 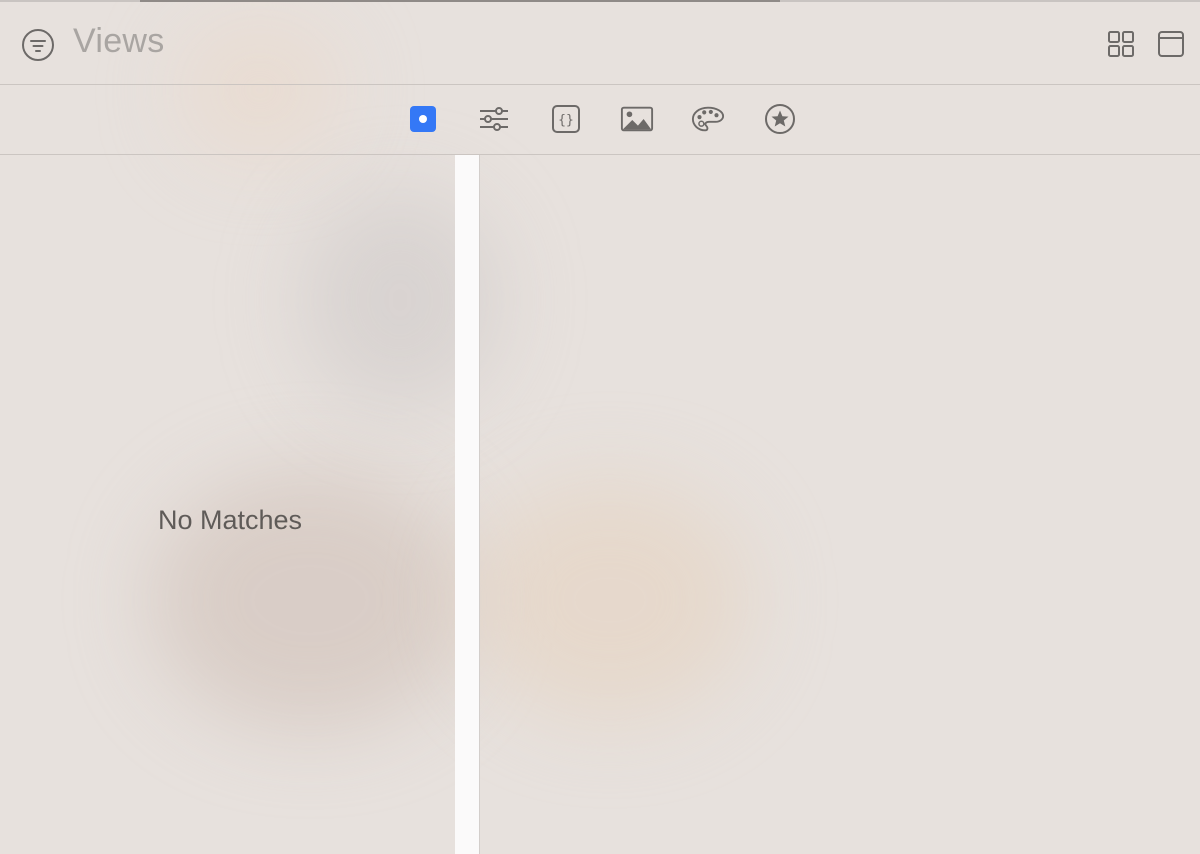 What do you see at coordinates (119, 41) in the screenshot?
I see `library-title: Views` at bounding box center [119, 41].